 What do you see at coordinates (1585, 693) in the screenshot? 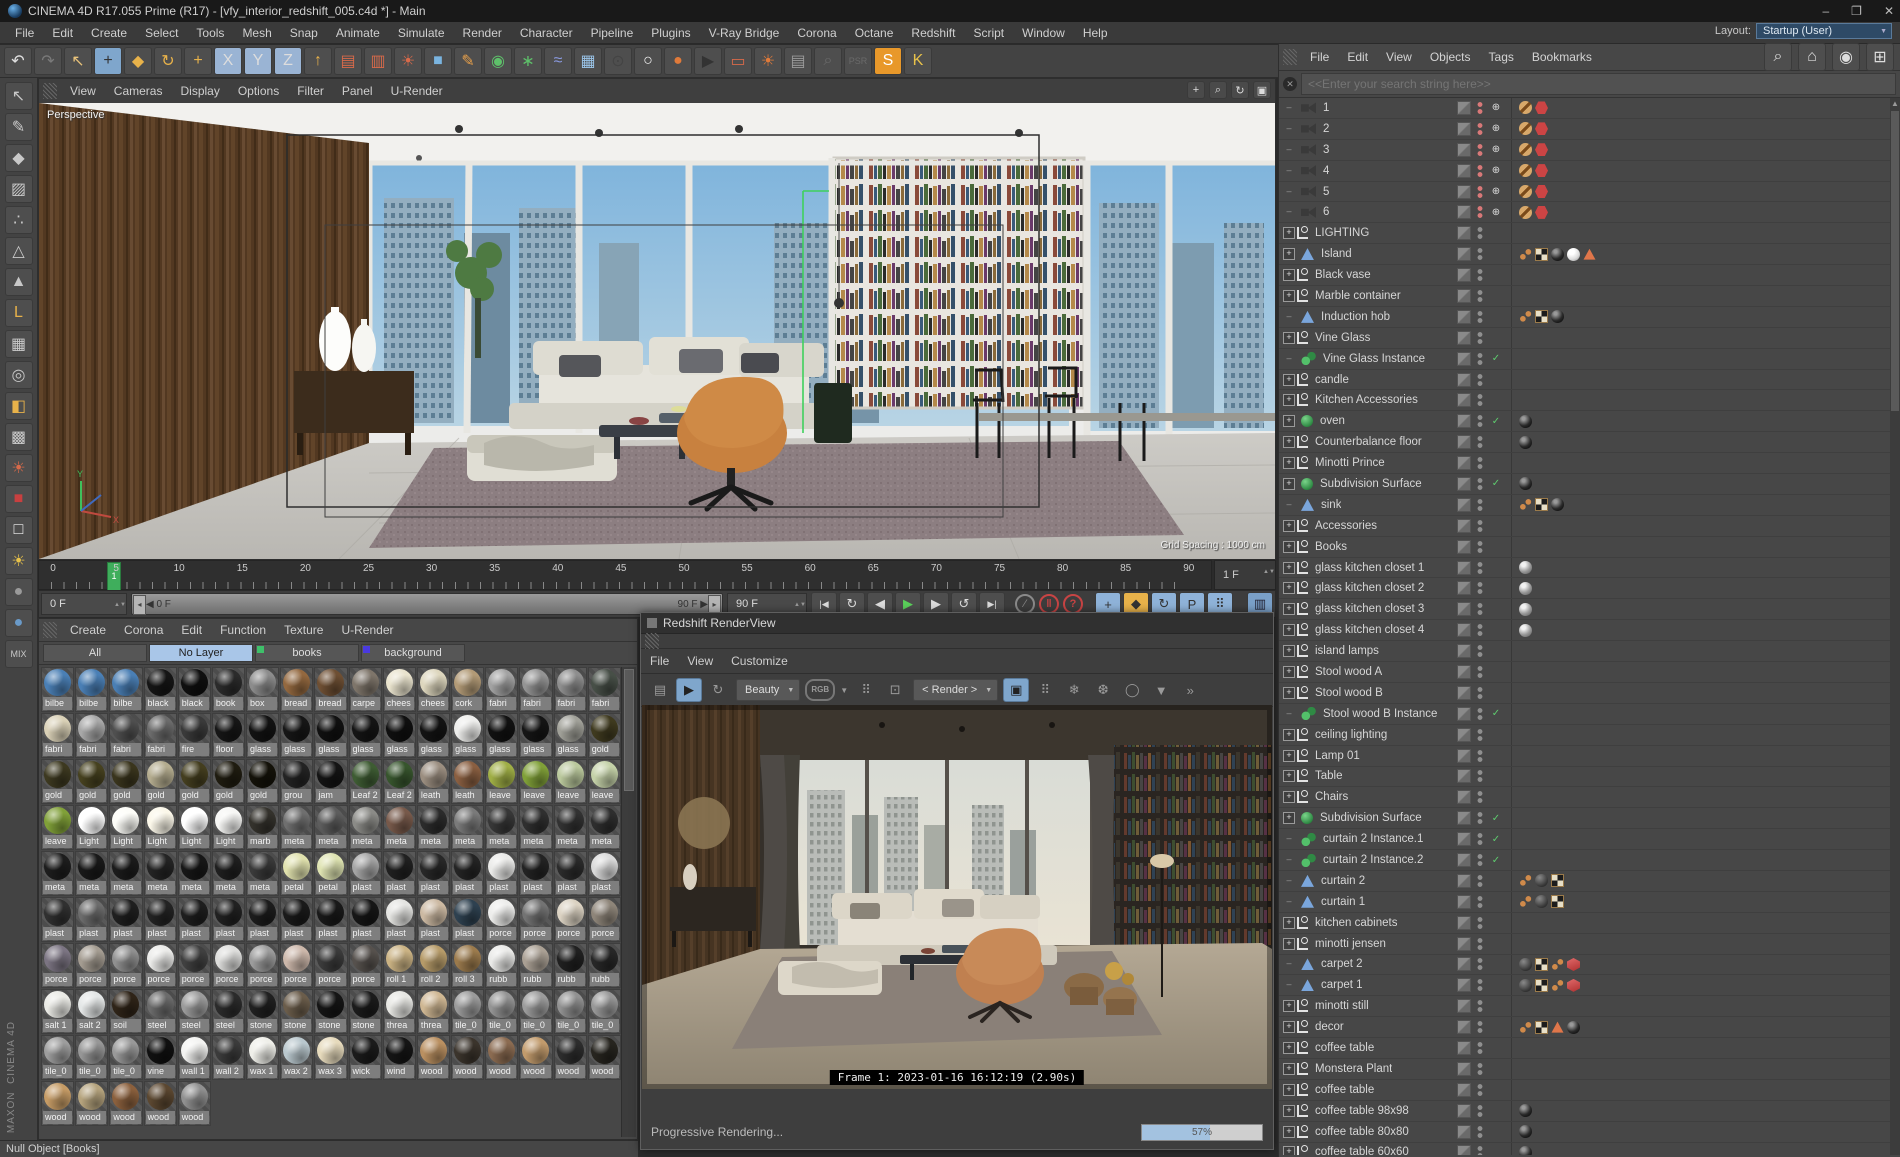
I see `object-row: + Stool wood B` at bounding box center [1585, 693].